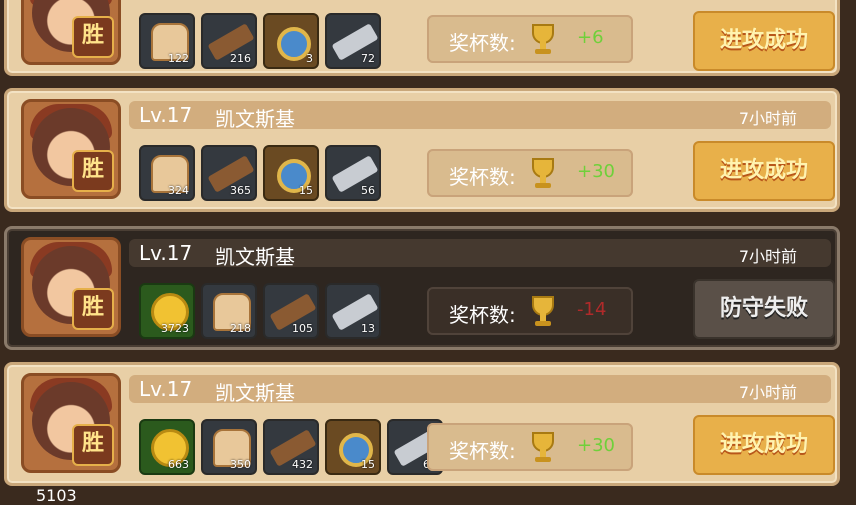 This screenshot has height=505, width=856. I want to click on reward-item: 365, so click(229, 173).